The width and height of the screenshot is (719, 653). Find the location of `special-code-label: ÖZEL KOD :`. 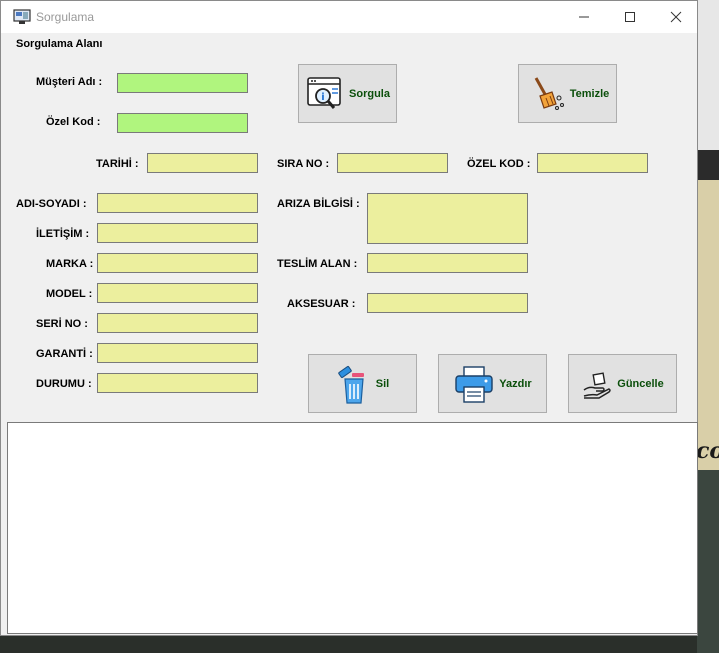

special-code-label: ÖZEL KOD : is located at coordinates (499, 164).